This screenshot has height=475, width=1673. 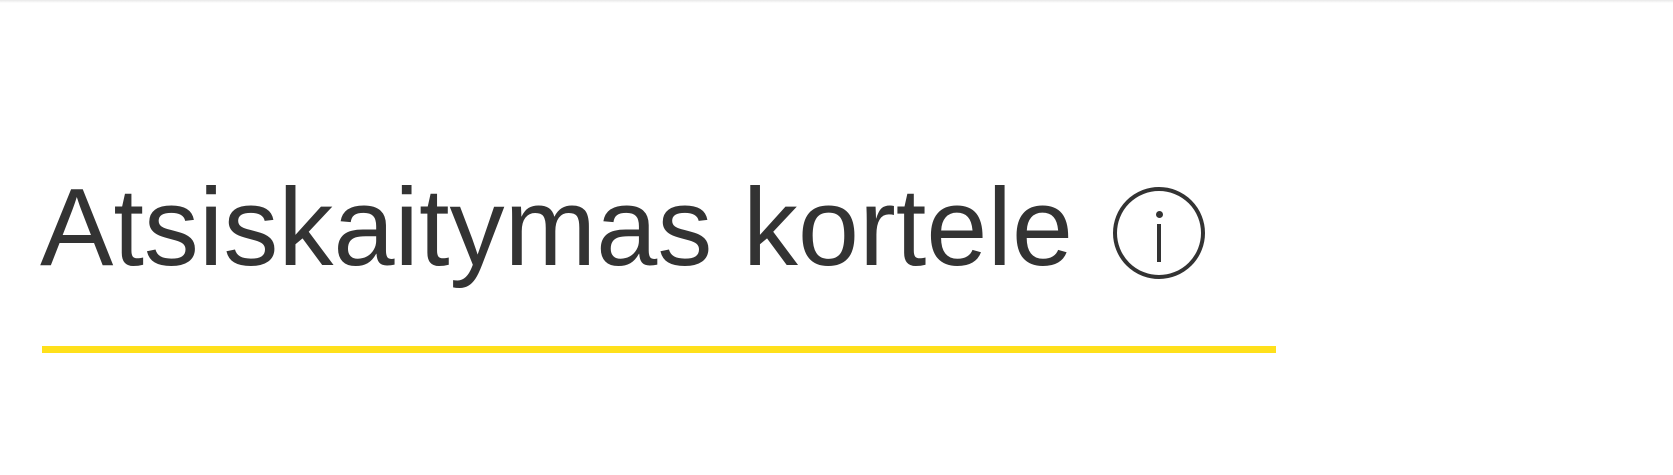 I want to click on title-underline, so click(x=659, y=349).